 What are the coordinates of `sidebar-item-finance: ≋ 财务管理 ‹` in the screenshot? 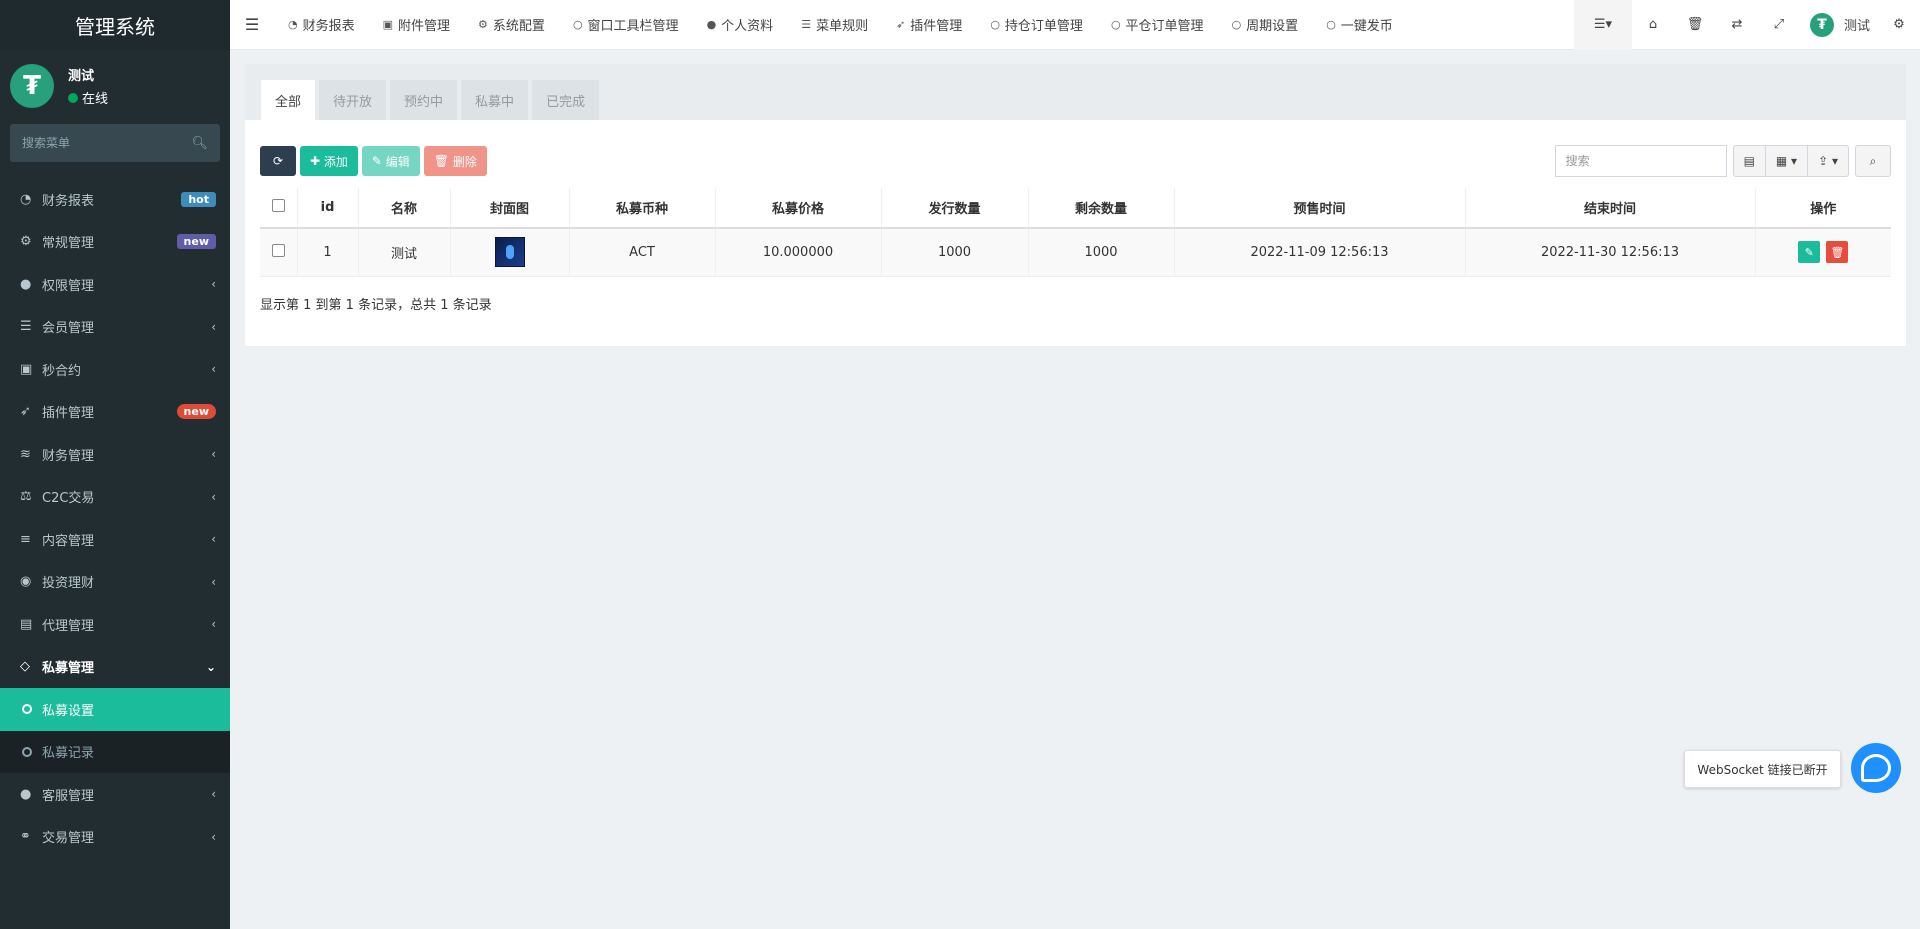 It's located at (115, 454).